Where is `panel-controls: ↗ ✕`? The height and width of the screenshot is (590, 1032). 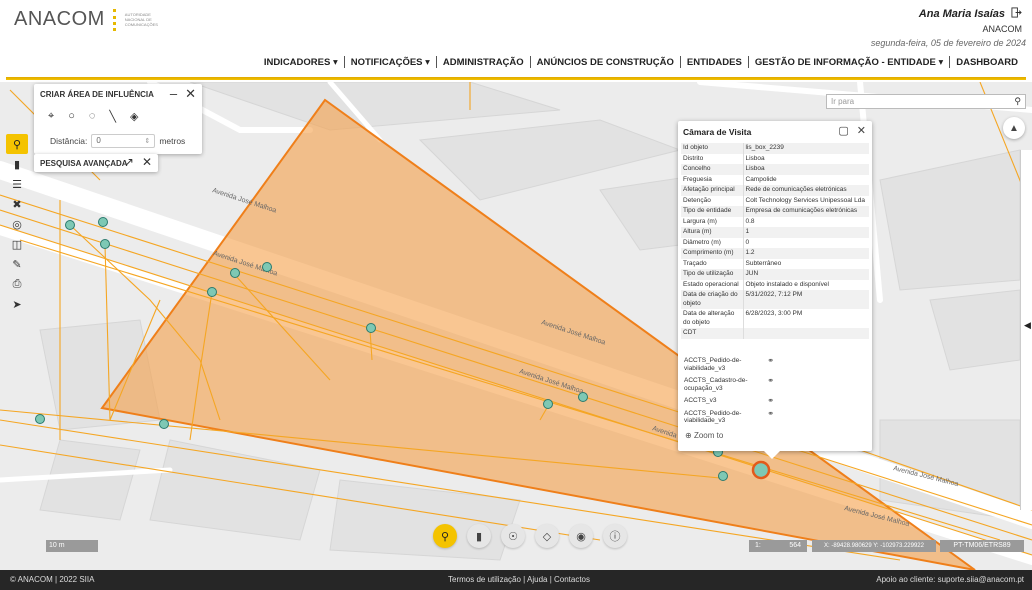
panel-controls: ↗ ✕ is located at coordinates (138, 162).